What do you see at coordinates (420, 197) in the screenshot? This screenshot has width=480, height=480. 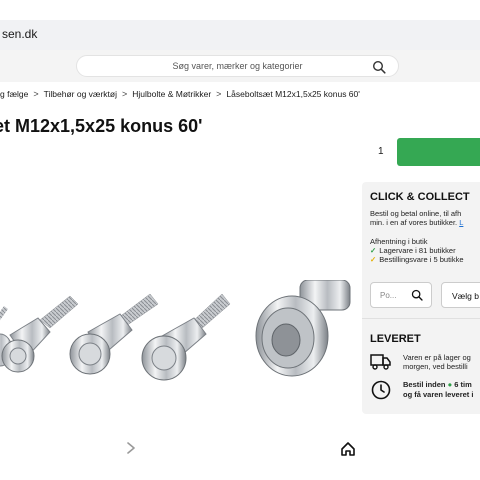 I see `click-collect-heading: CLICK & COLLECT` at bounding box center [420, 197].